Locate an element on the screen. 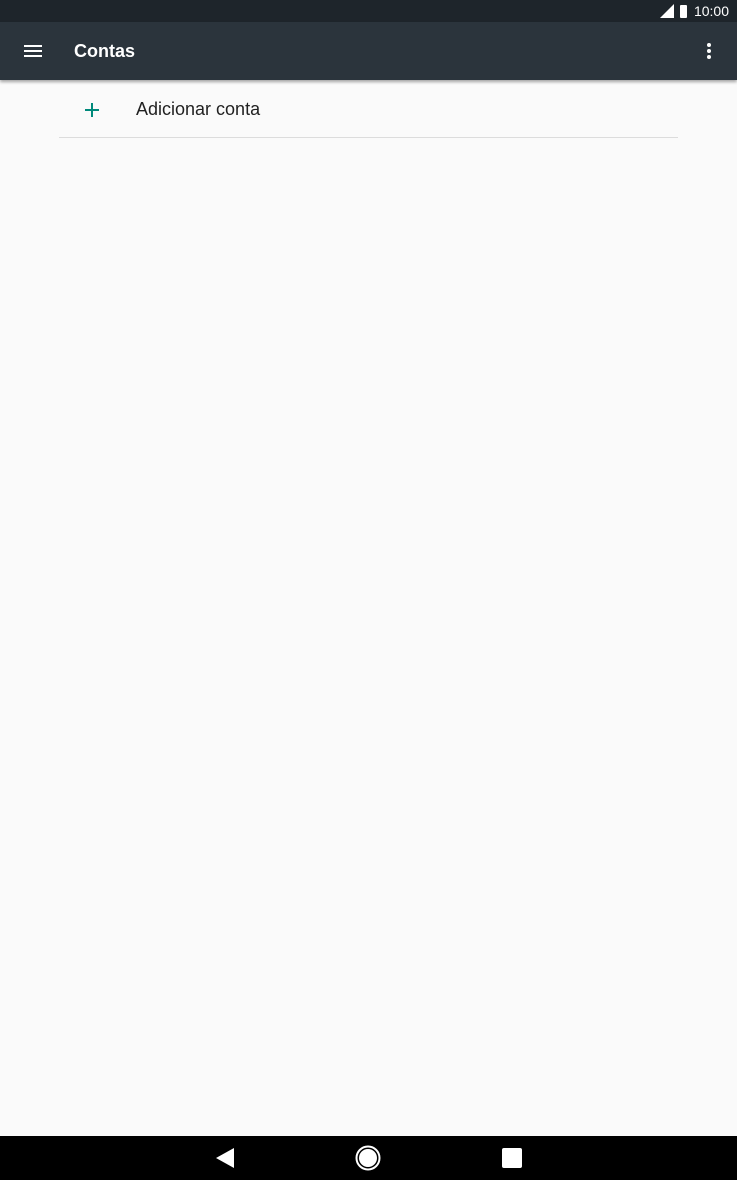  add-account-label: Adicionar conta is located at coordinates (198, 109).